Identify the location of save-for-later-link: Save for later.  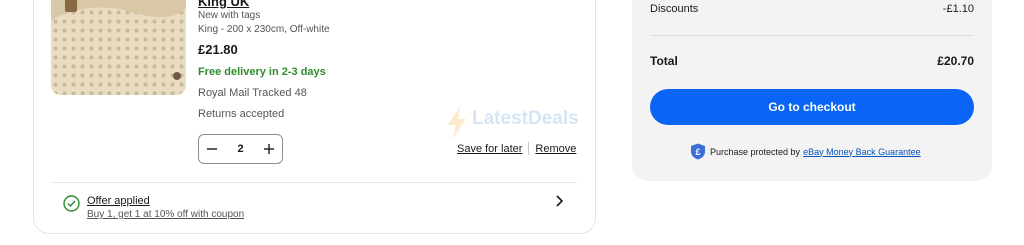
(489, 149).